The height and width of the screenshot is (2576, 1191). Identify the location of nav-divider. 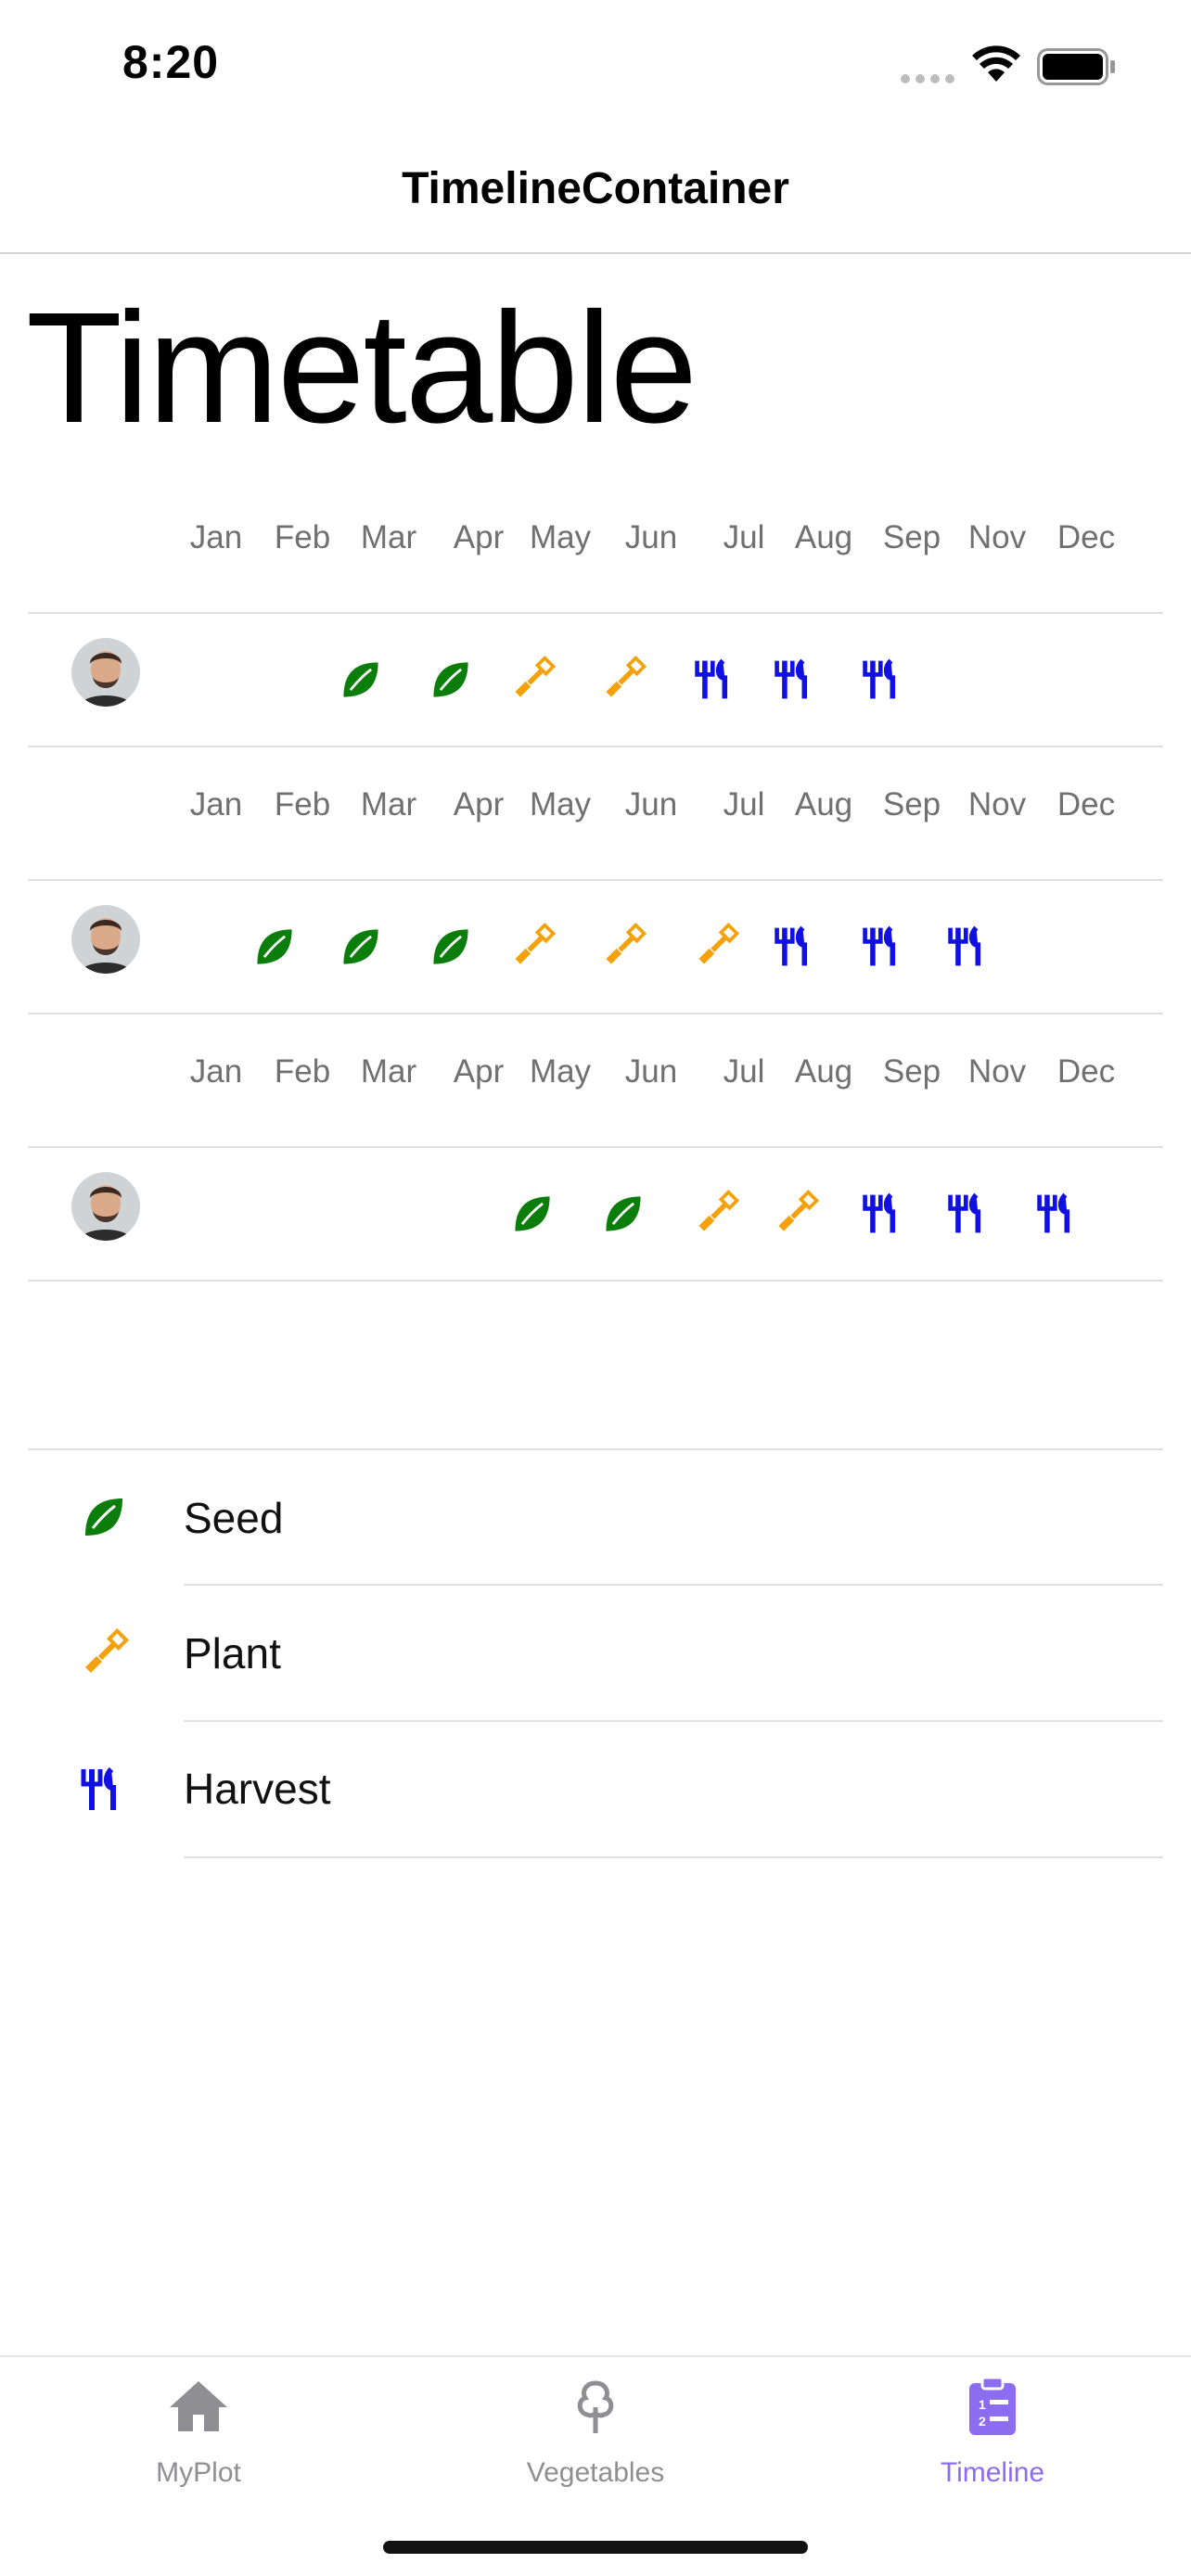
(595, 253).